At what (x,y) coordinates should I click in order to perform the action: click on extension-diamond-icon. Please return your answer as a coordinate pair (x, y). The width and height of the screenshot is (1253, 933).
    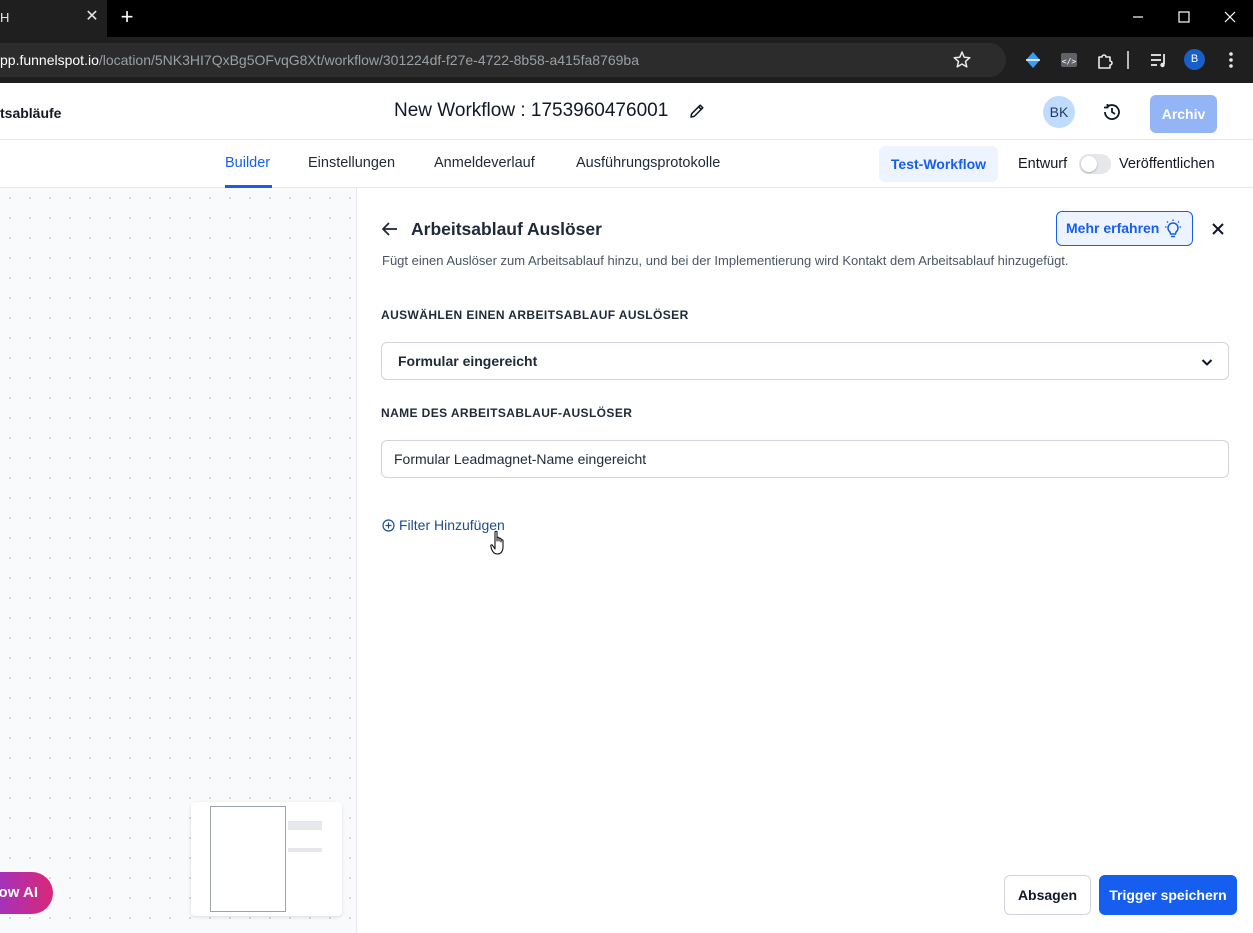
    Looking at the image, I should click on (1033, 60).